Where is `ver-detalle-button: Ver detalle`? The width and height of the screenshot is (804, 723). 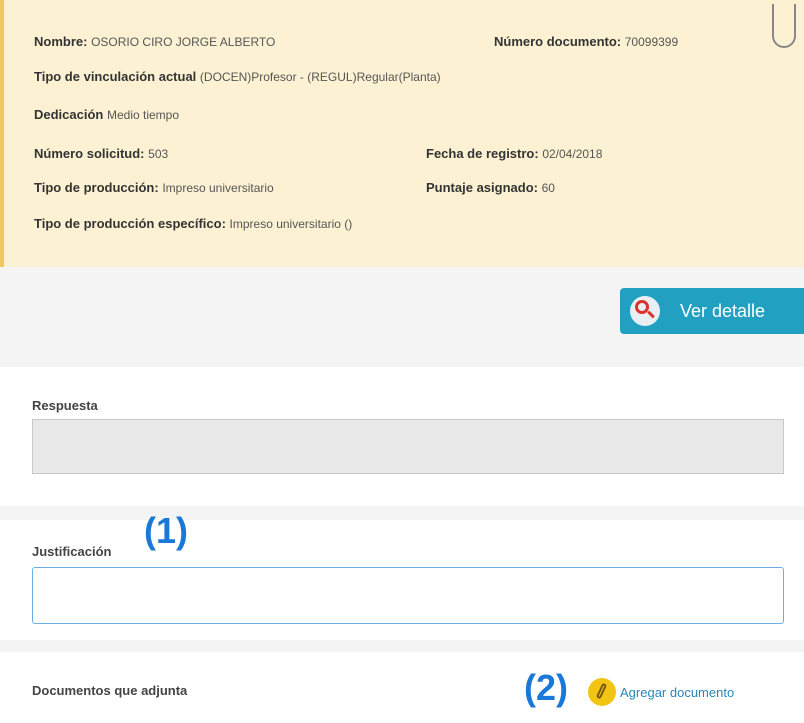
ver-detalle-button: Ver detalle is located at coordinates (712, 311).